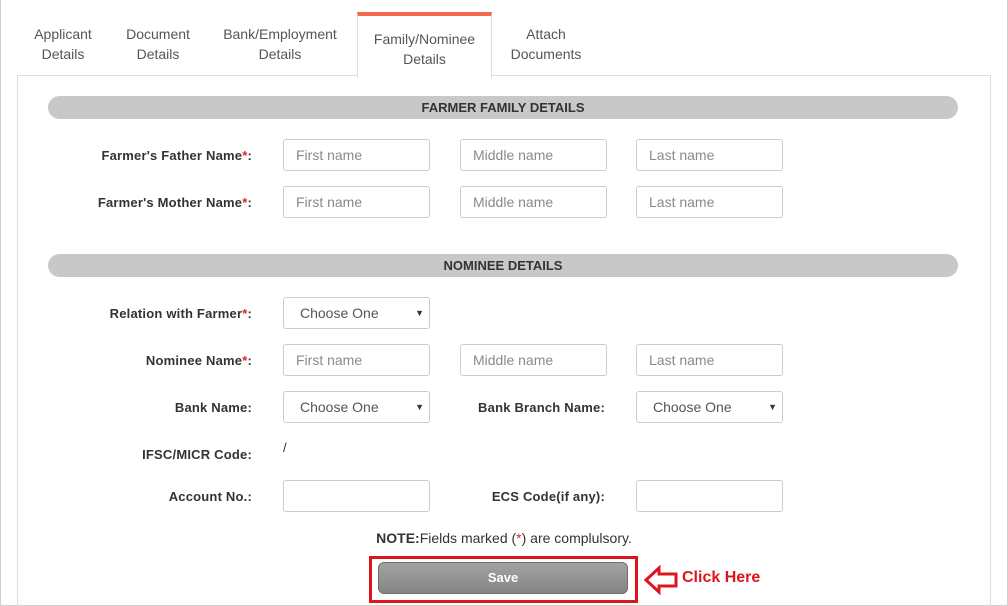 This screenshot has width=1008, height=606. What do you see at coordinates (709, 202) in the screenshot?
I see `mother-last-name-input` at bounding box center [709, 202].